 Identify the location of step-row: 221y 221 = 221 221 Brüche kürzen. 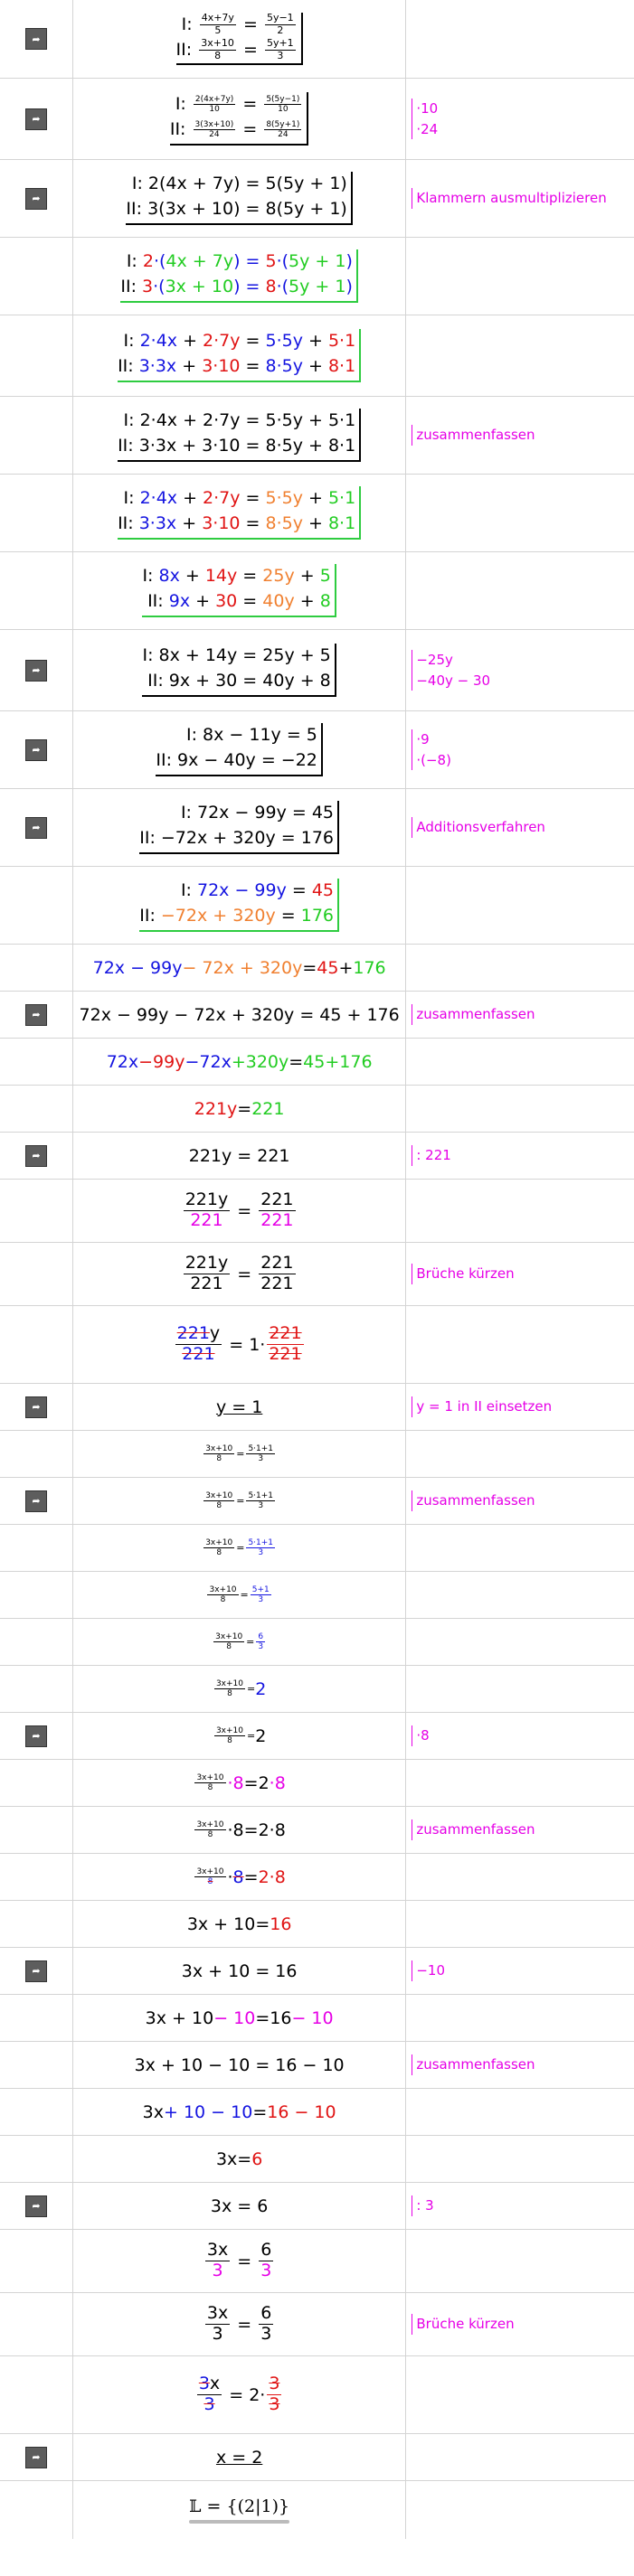
(317, 1274).